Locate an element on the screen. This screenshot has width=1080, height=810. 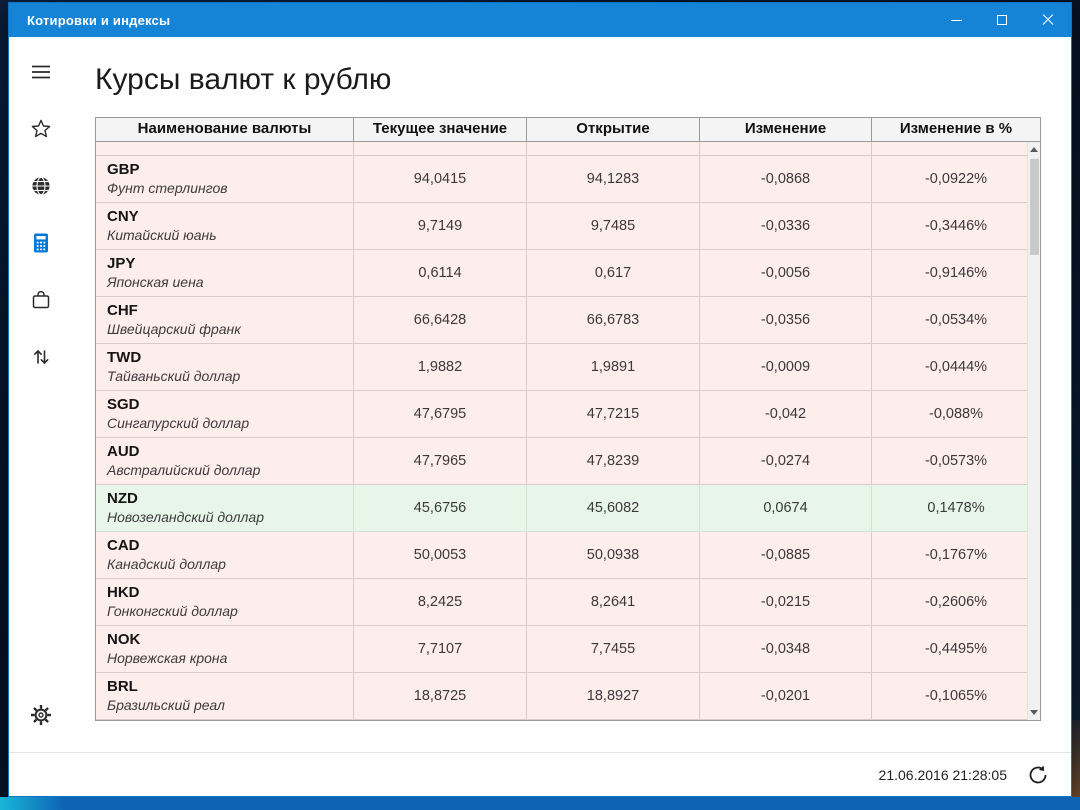
value-cell-current: 50,0053 is located at coordinates (440, 555).